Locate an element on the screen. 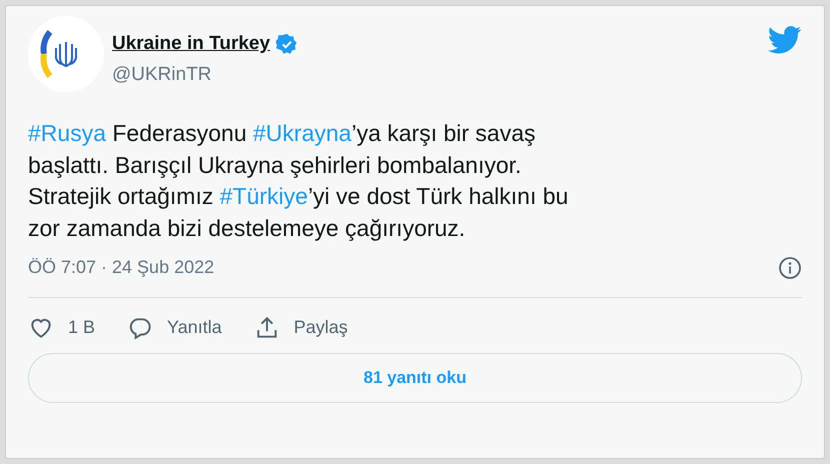 The width and height of the screenshot is (830, 464). hashtag-link: #Ukrayna is located at coordinates (302, 133).